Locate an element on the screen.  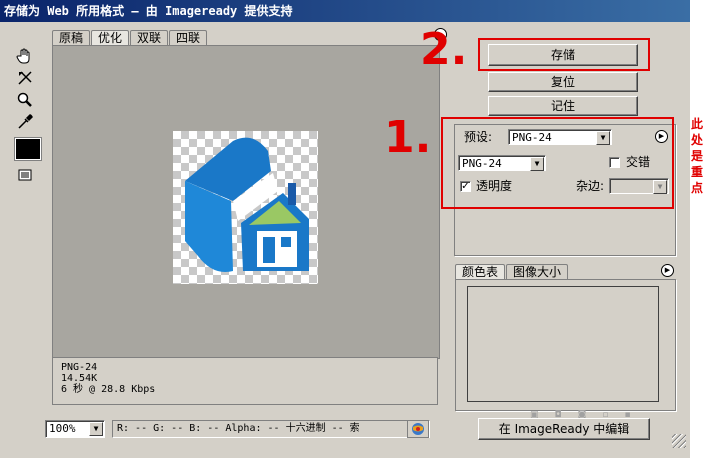
tab-image-size: 图像大小 is located at coordinates (537, 272).